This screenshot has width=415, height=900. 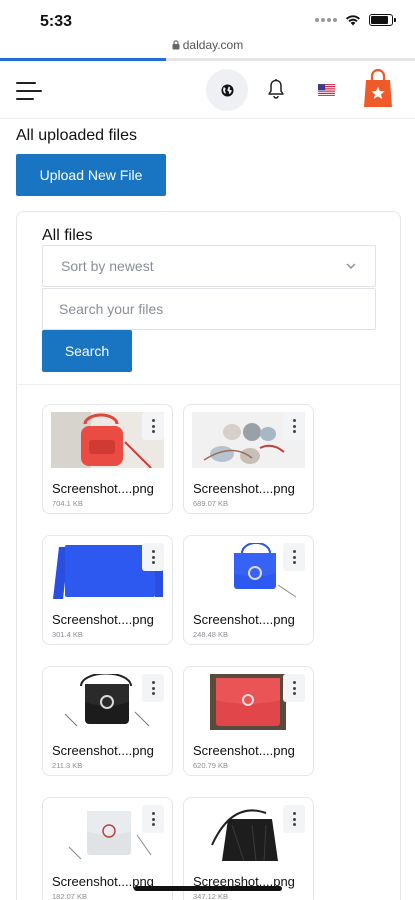 What do you see at coordinates (29, 91) in the screenshot?
I see `hamburger-menu-icon` at bounding box center [29, 91].